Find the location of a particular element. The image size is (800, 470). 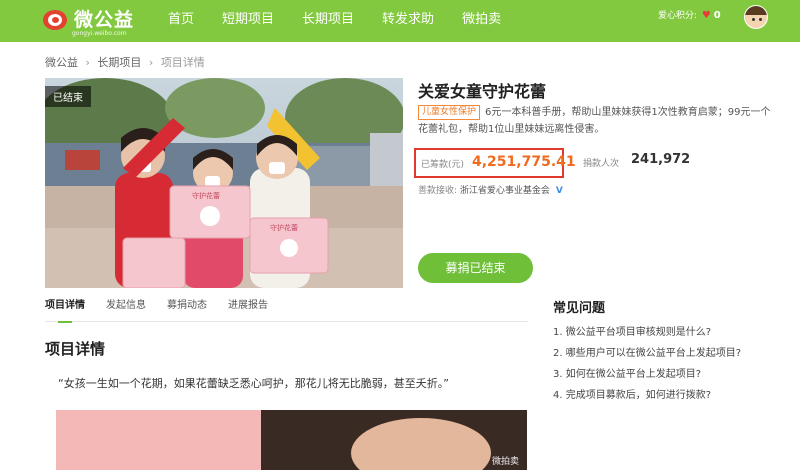

weibo-gongyi-logo: 微公益 gongyi.weibo.com is located at coordinates (88, 22).